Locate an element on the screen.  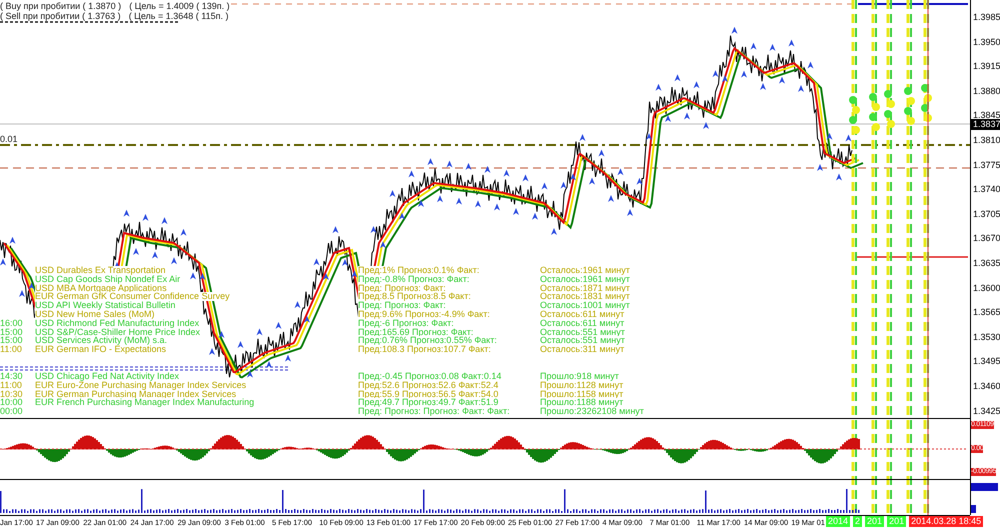
event-name: EUR Euro-Zone Purchasing Manager Index Services is located at coordinates (140, 385).